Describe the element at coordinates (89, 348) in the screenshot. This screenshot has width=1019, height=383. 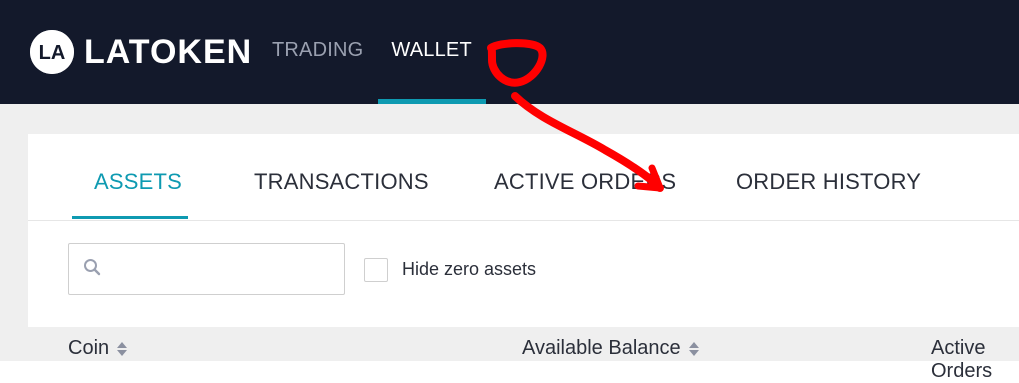
I see `column-coin-label: Coin` at that location.